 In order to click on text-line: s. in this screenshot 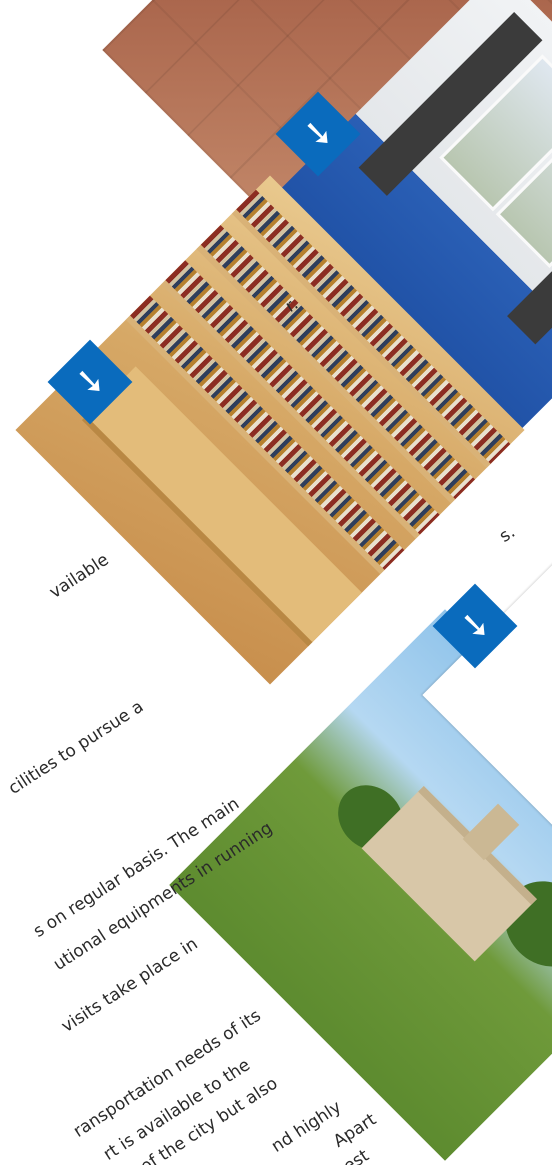, I will do `click(507, 534)`.